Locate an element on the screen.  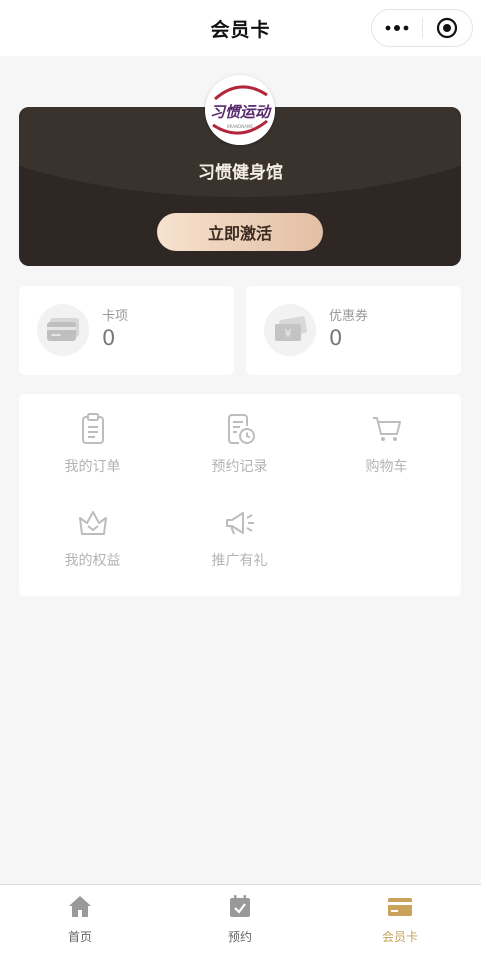
logo-subtext: BRANDNAME is located at coordinates (240, 126).